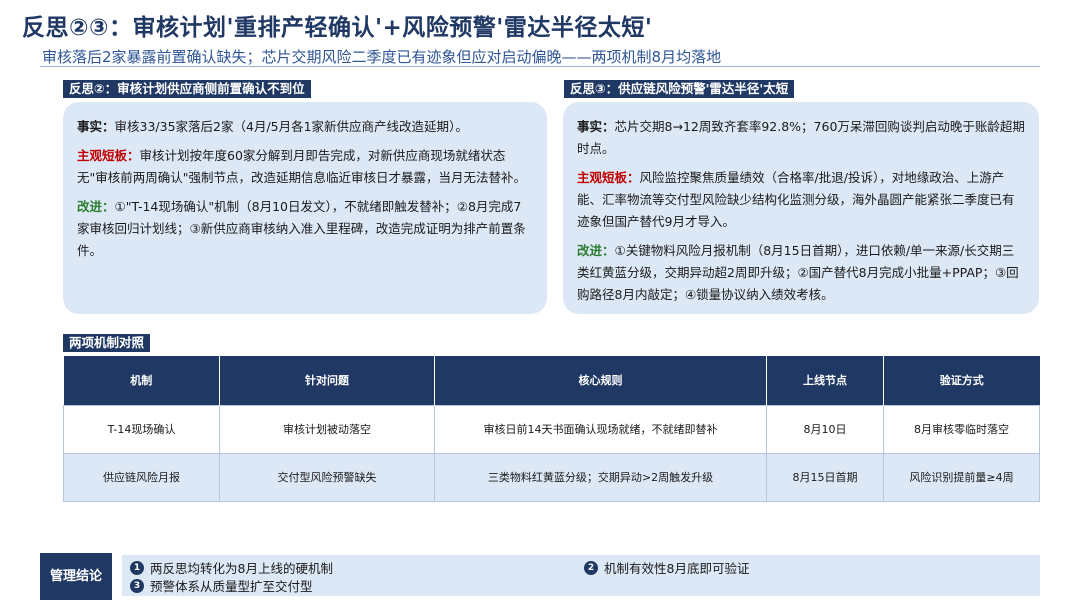 The height and width of the screenshot is (608, 1080). I want to click on table-cell: 供应链风险月报, so click(141, 477).